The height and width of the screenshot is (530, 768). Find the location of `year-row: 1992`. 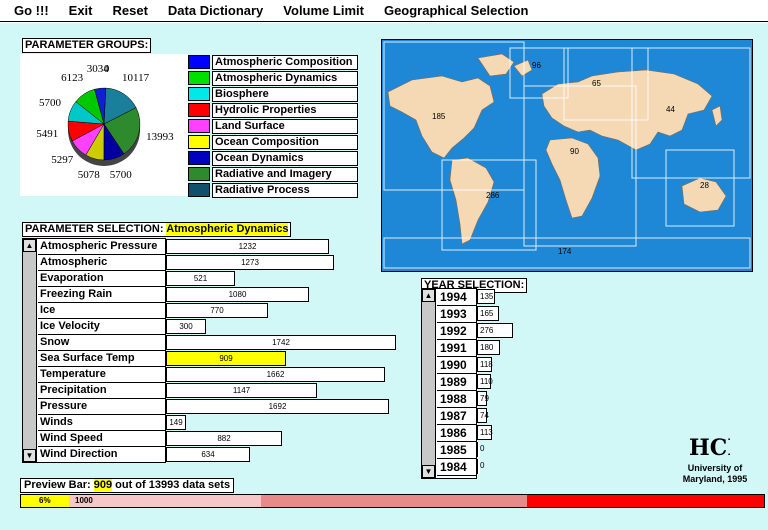

year-row: 1992 is located at coordinates (457, 331).